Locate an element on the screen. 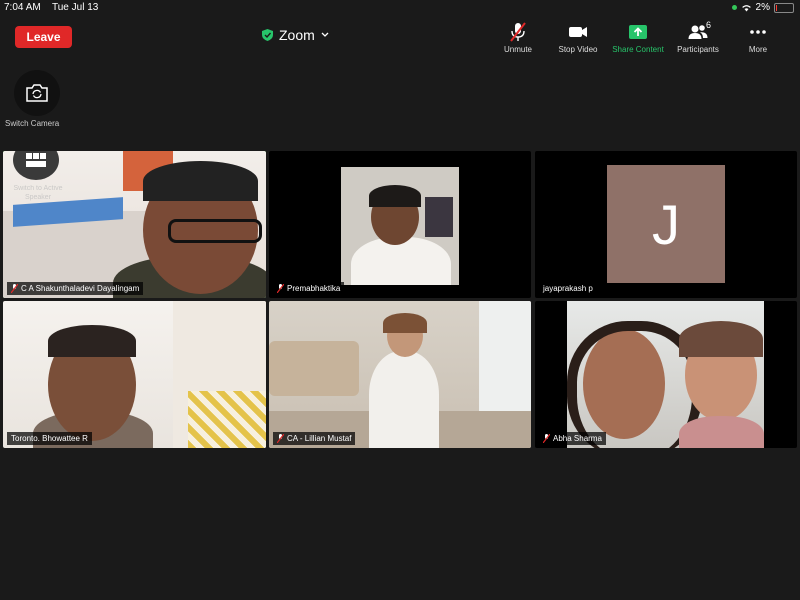 The height and width of the screenshot is (600, 800). stop-video-button: Stop Video is located at coordinates (578, 37).